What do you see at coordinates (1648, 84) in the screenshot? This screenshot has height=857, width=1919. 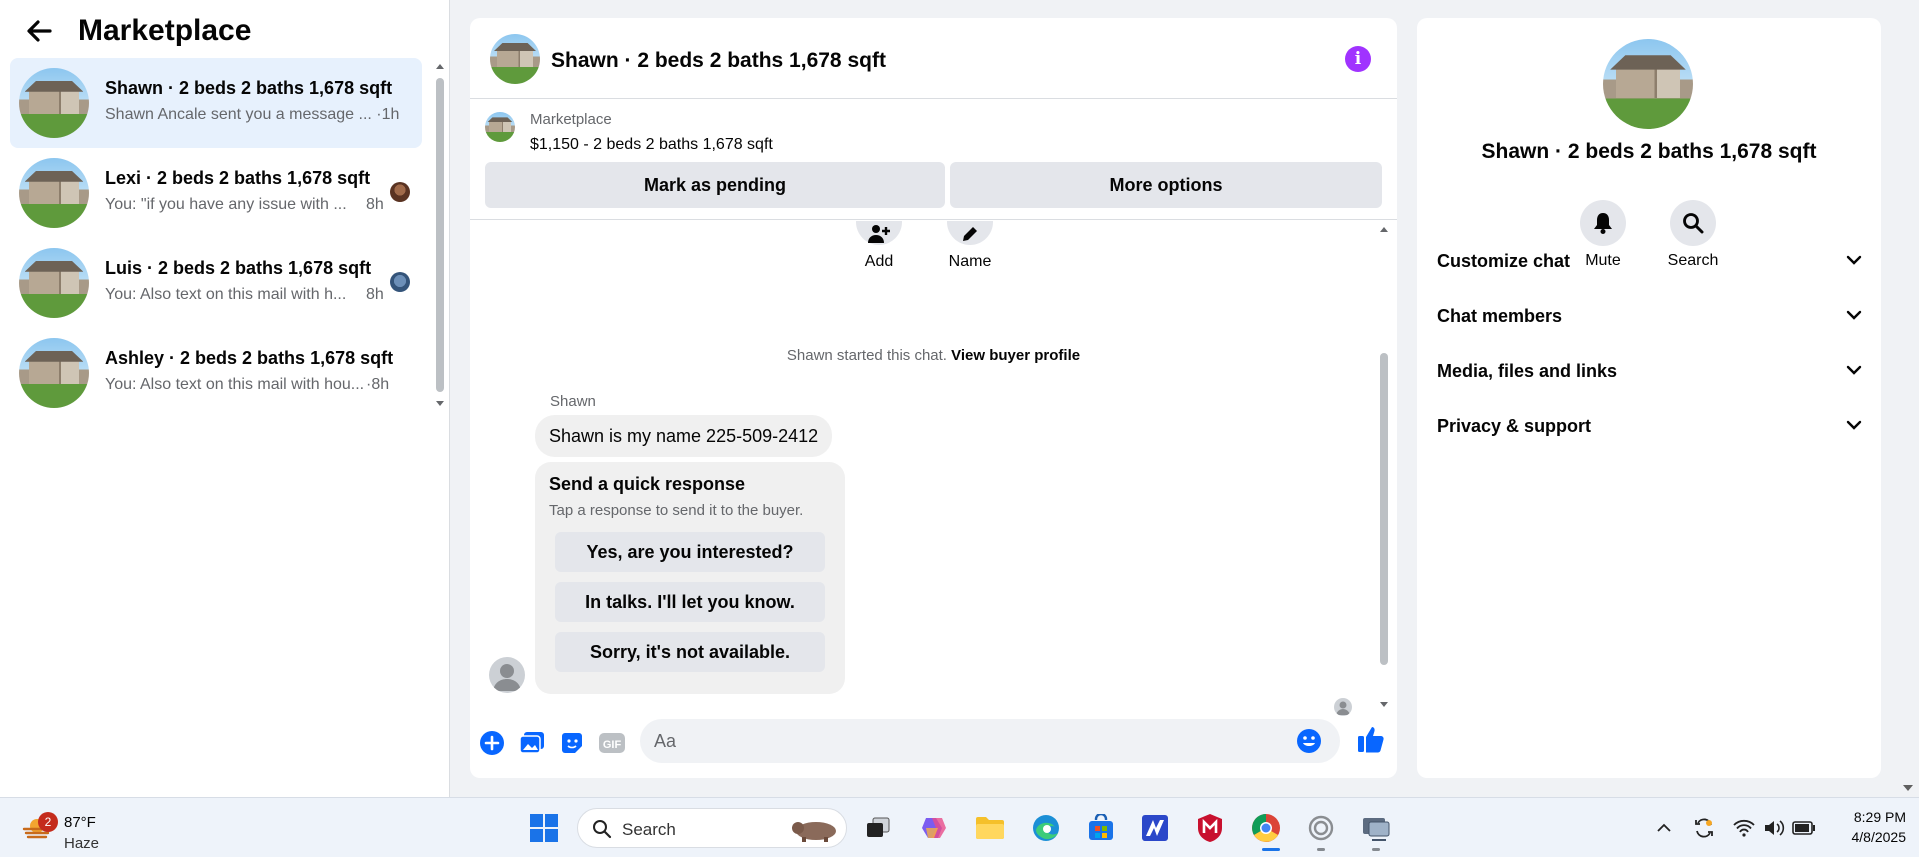 I see `listing-photo` at bounding box center [1648, 84].